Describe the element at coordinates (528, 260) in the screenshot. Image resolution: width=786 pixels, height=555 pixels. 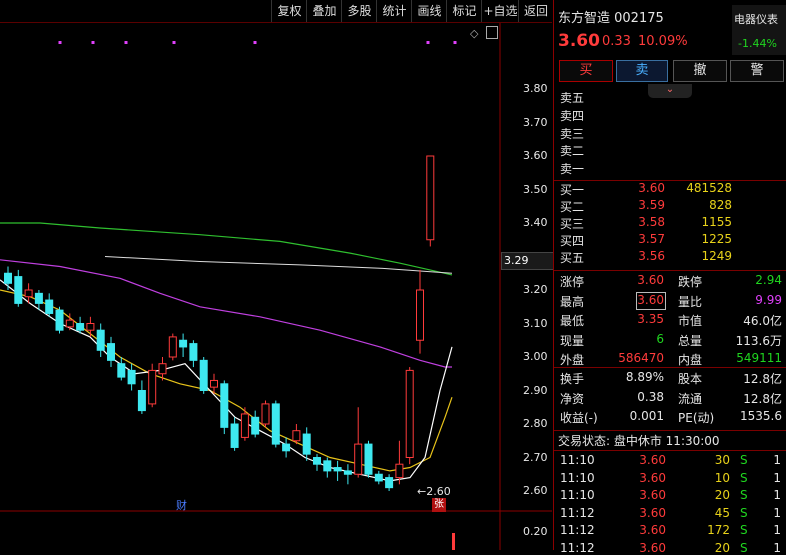
I see `current-price-label: 3.29` at that location.